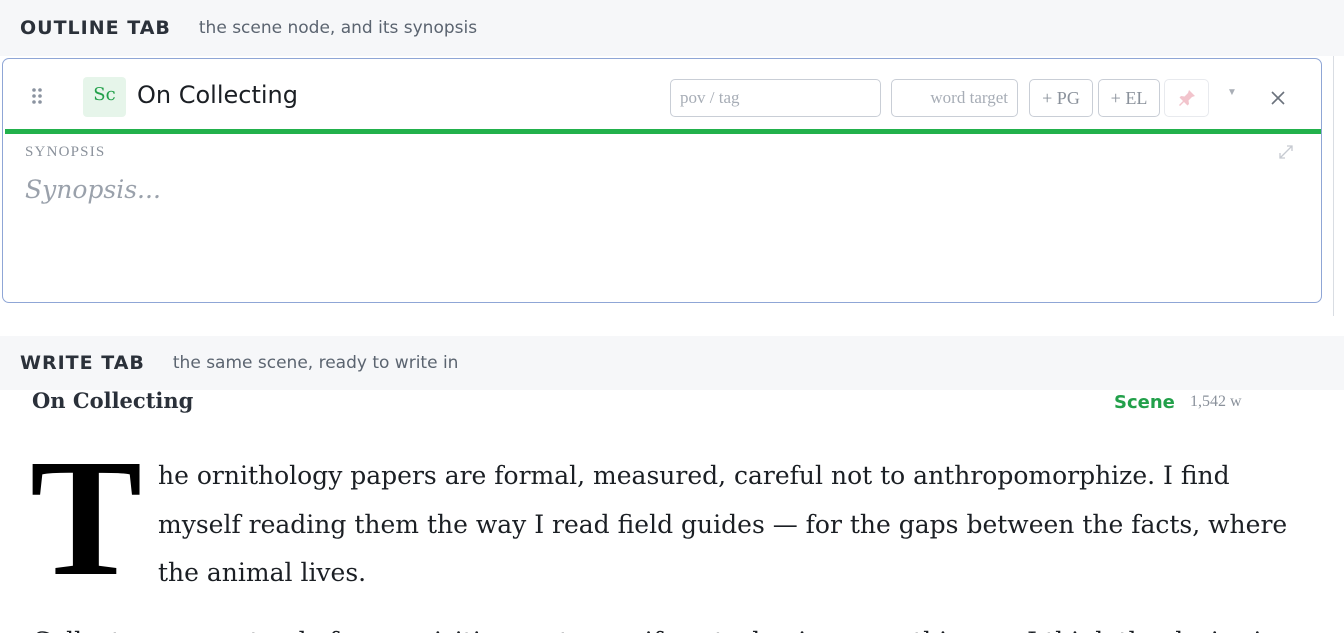 The height and width of the screenshot is (633, 1344). I want to click on chevron-down-icon: ▼, so click(1232, 92).